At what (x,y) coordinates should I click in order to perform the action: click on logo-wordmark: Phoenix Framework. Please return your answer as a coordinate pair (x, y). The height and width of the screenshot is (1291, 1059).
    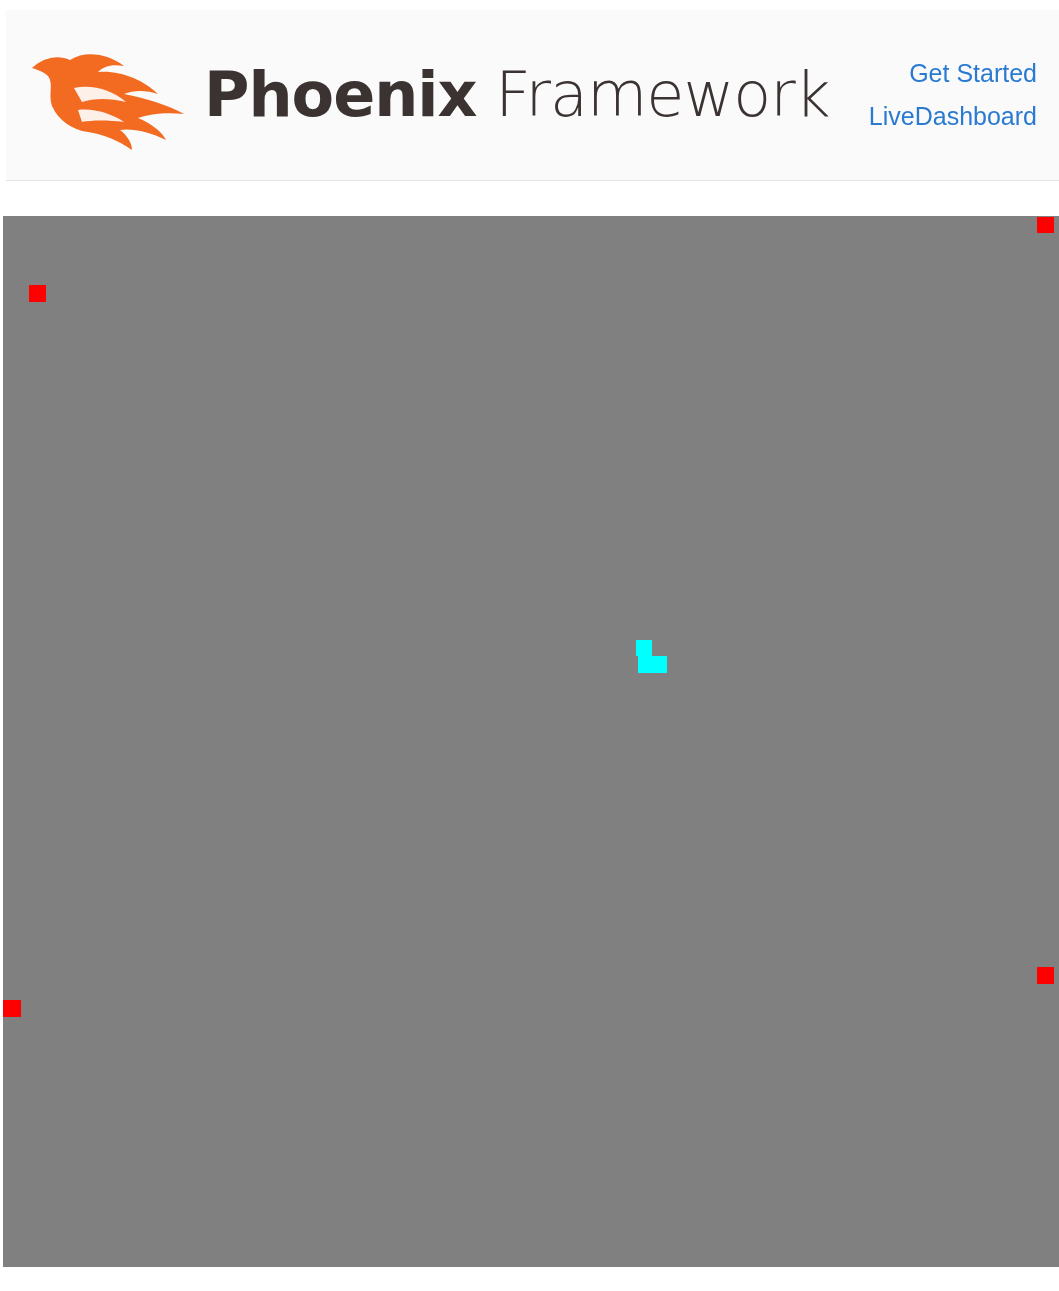
    Looking at the image, I should click on (517, 95).